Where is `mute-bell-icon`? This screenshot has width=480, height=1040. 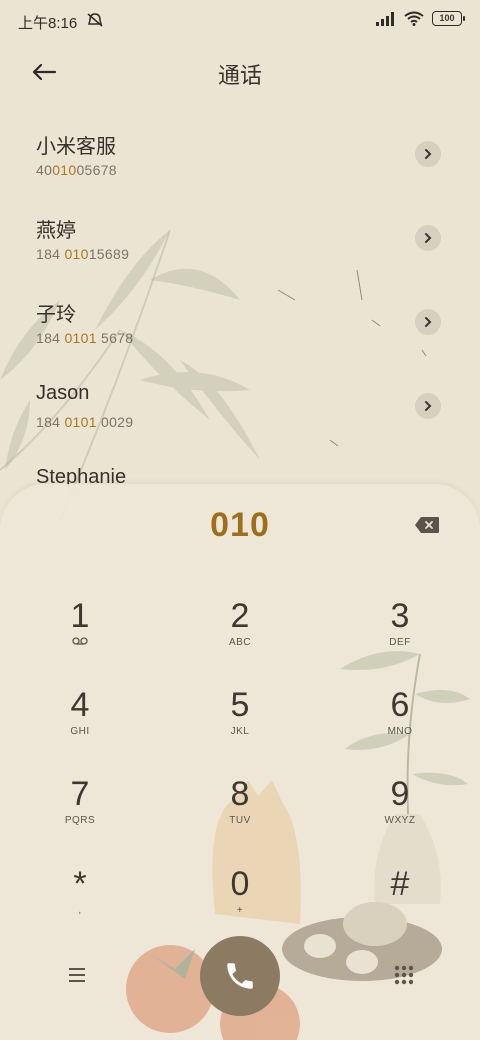 mute-bell-icon is located at coordinates (95, 20).